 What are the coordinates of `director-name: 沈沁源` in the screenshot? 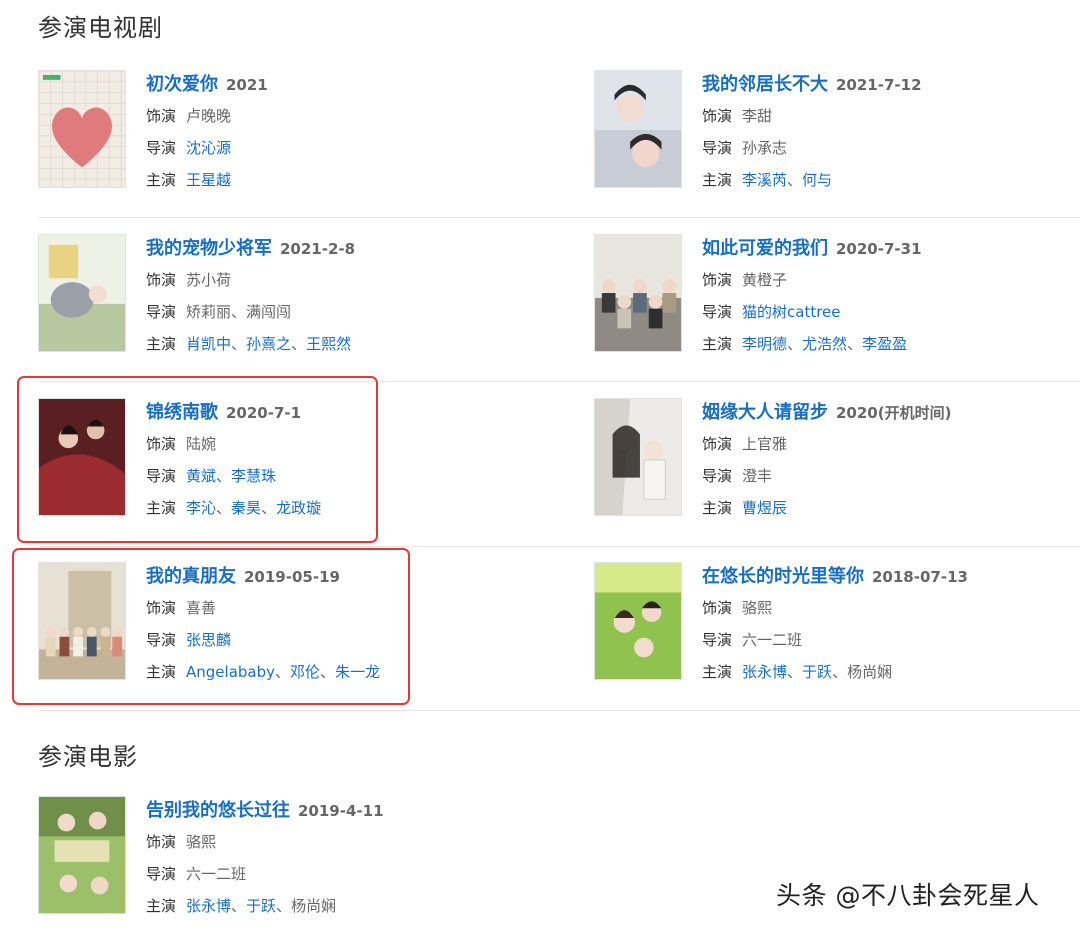 It's located at (208, 148).